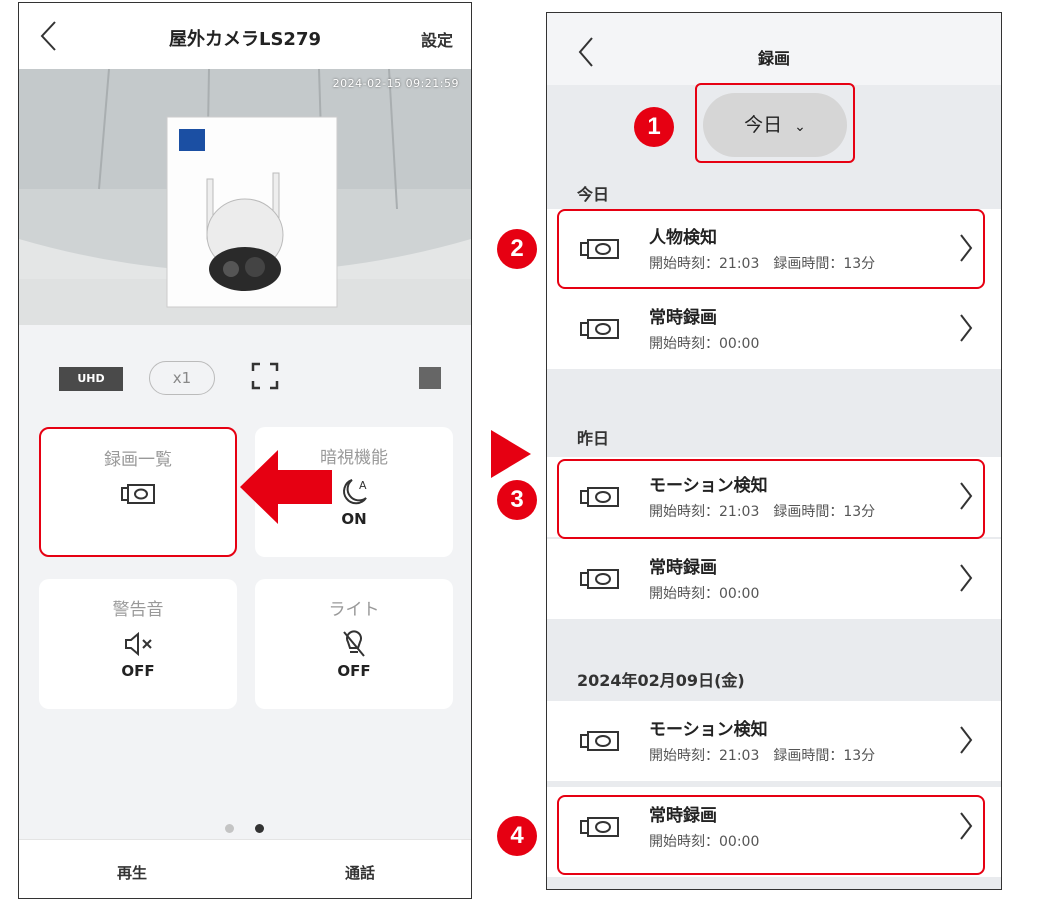  Describe the element at coordinates (245, 868) in the screenshot. I see `bottom-bar: 再生 通話` at that location.